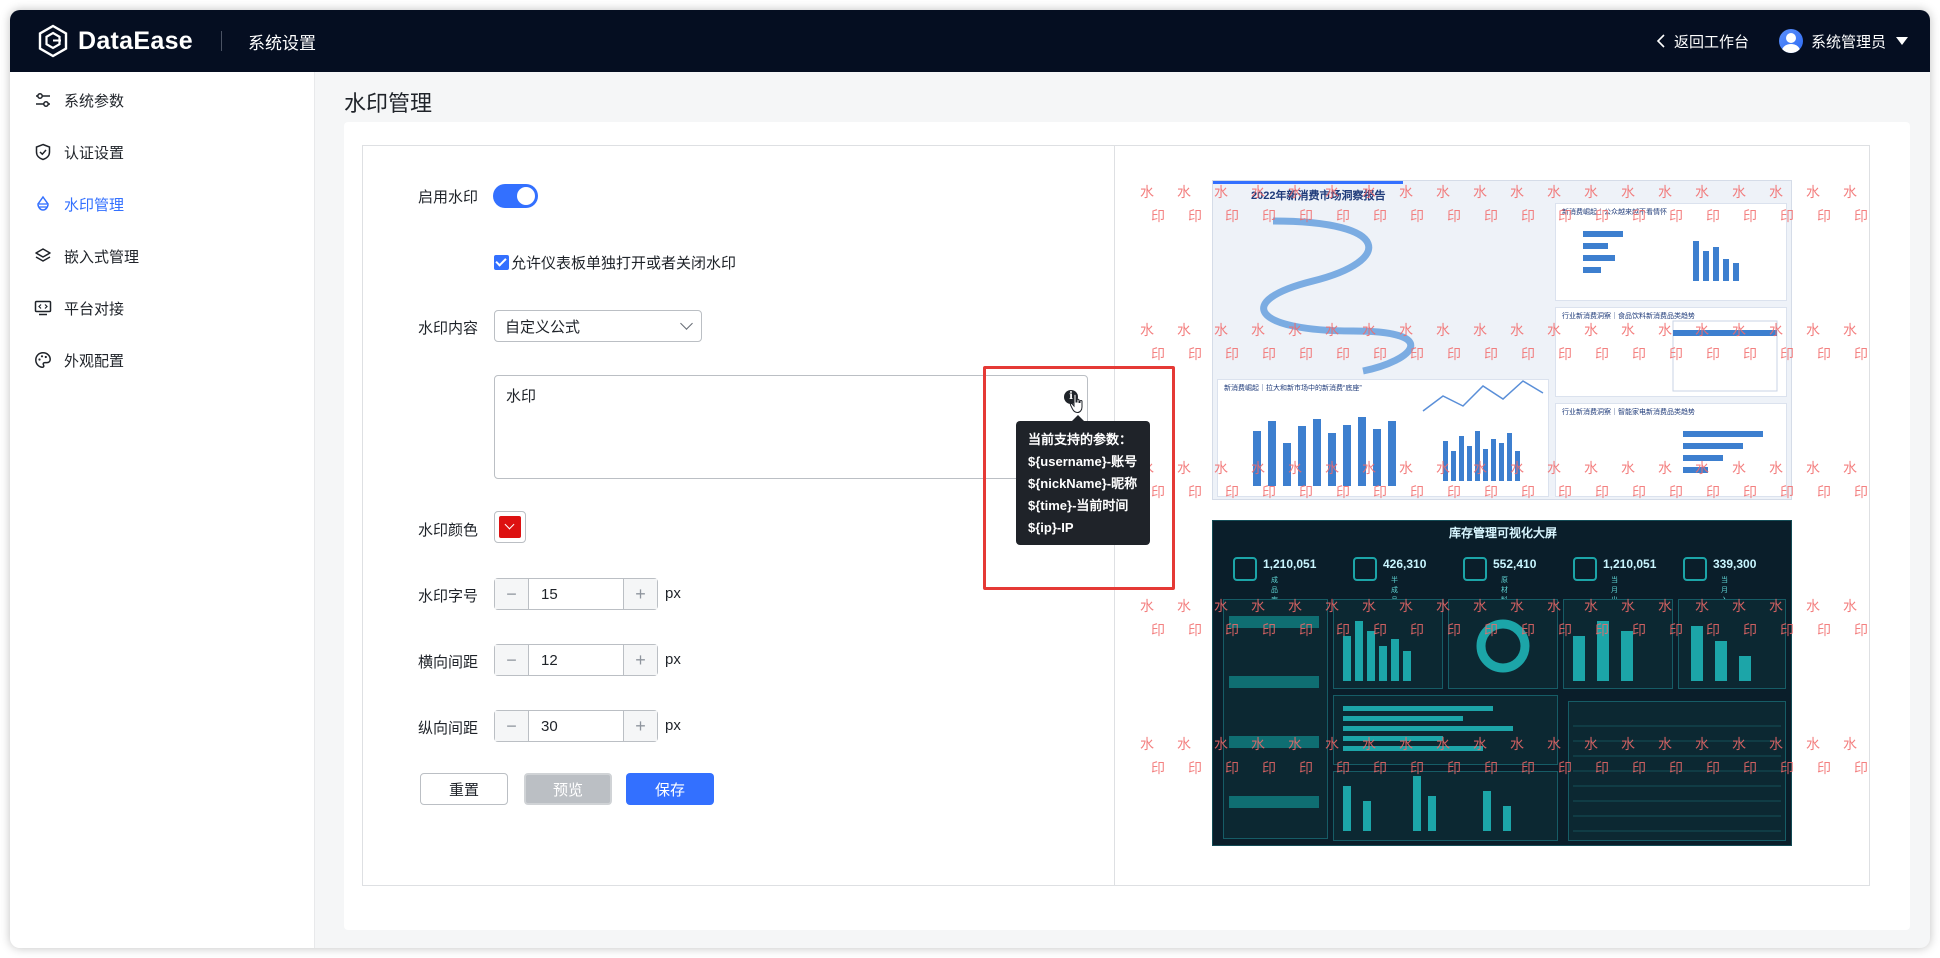 The height and width of the screenshot is (958, 1940). I want to click on content-label: 水印内容, so click(448, 328).